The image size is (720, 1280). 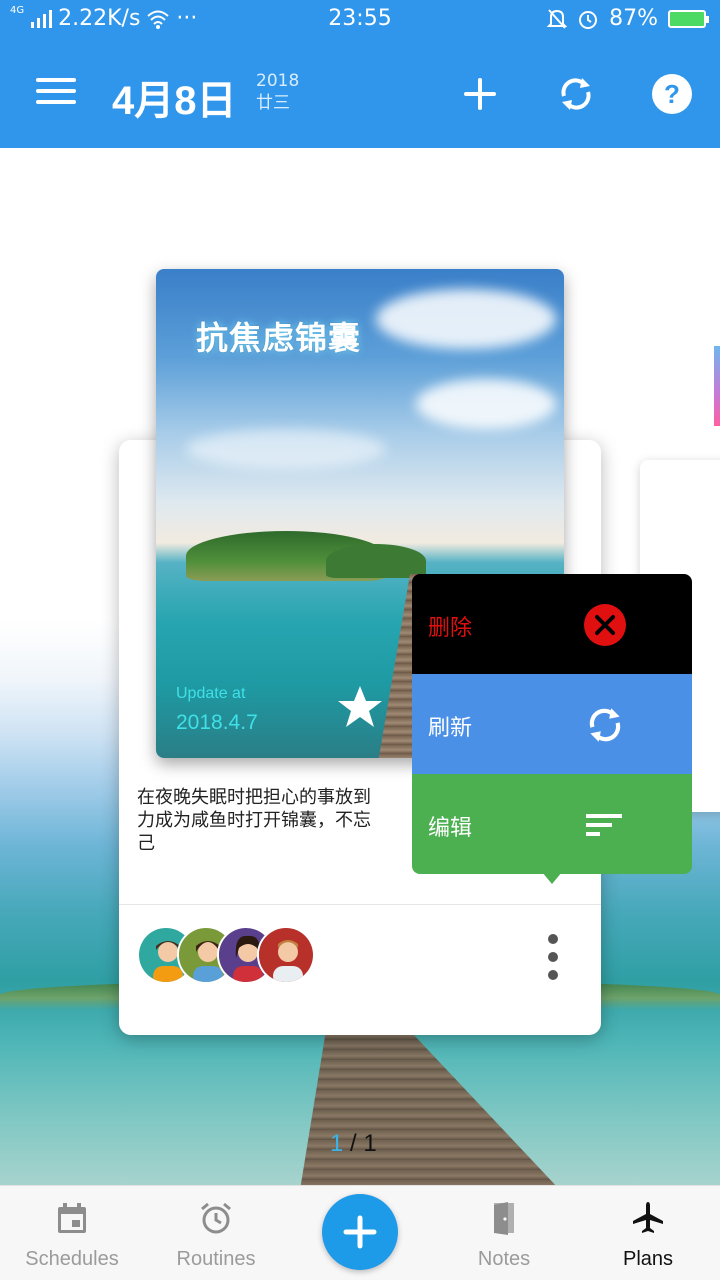 What do you see at coordinates (216, 1218) in the screenshot?
I see `alarm-clock-icon` at bounding box center [216, 1218].